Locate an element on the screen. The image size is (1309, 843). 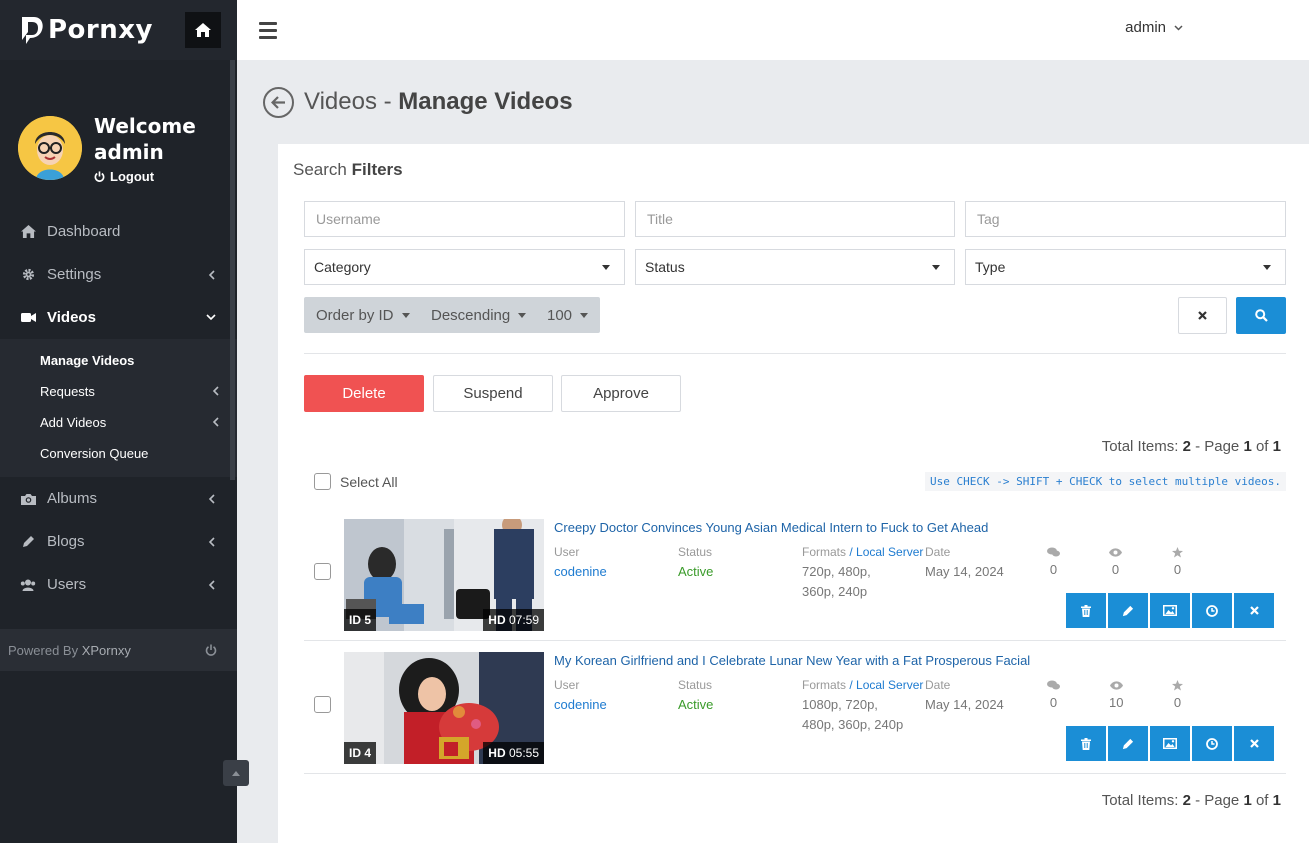
sidebar-item-settings: Settings is located at coordinates (118, 274).